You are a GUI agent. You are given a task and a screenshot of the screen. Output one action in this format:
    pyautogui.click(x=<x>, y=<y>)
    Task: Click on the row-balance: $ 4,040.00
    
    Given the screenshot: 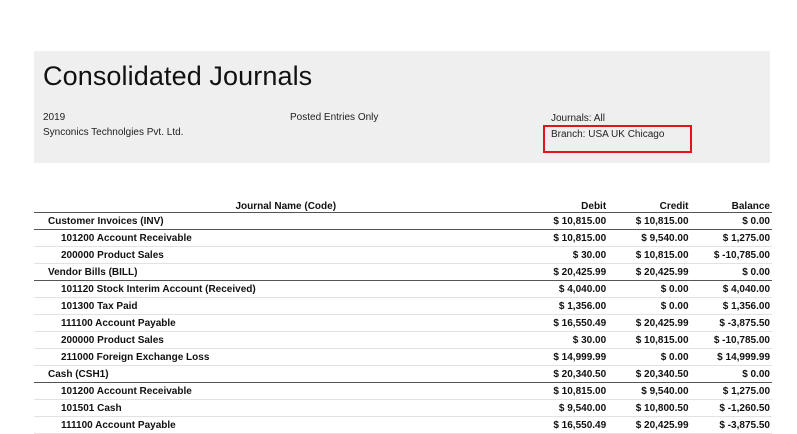 What is the action you would take?
    pyautogui.click(x=731, y=289)
    